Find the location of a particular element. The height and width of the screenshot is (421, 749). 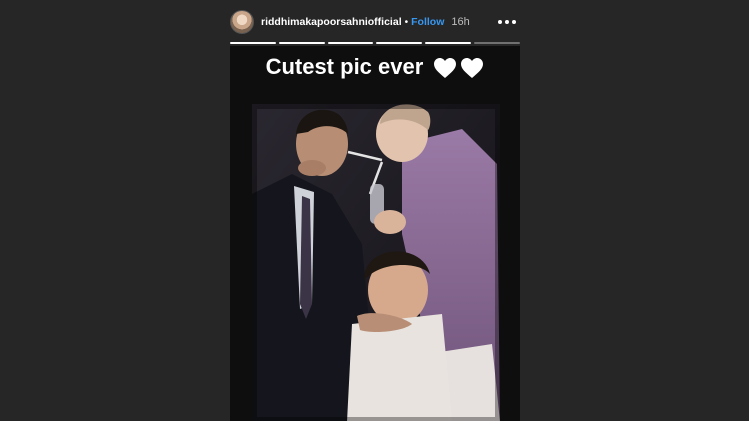

username: riddhimakapoorsahniofficial is located at coordinates (331, 22).